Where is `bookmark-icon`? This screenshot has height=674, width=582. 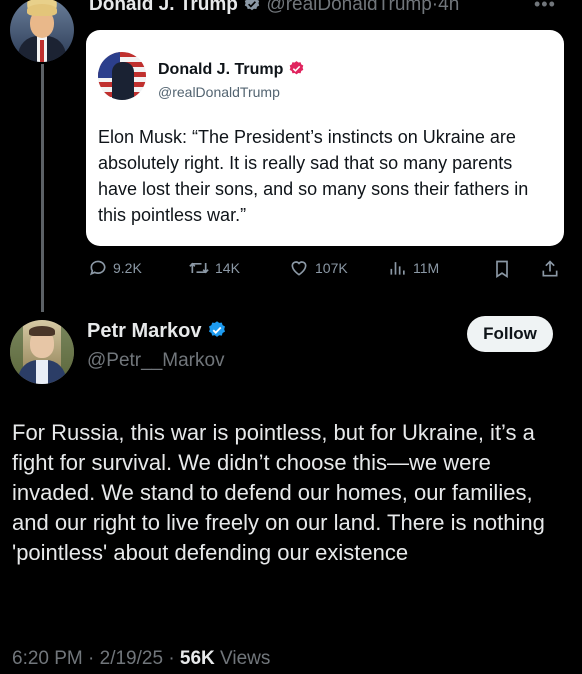
bookmark-icon is located at coordinates (502, 269).